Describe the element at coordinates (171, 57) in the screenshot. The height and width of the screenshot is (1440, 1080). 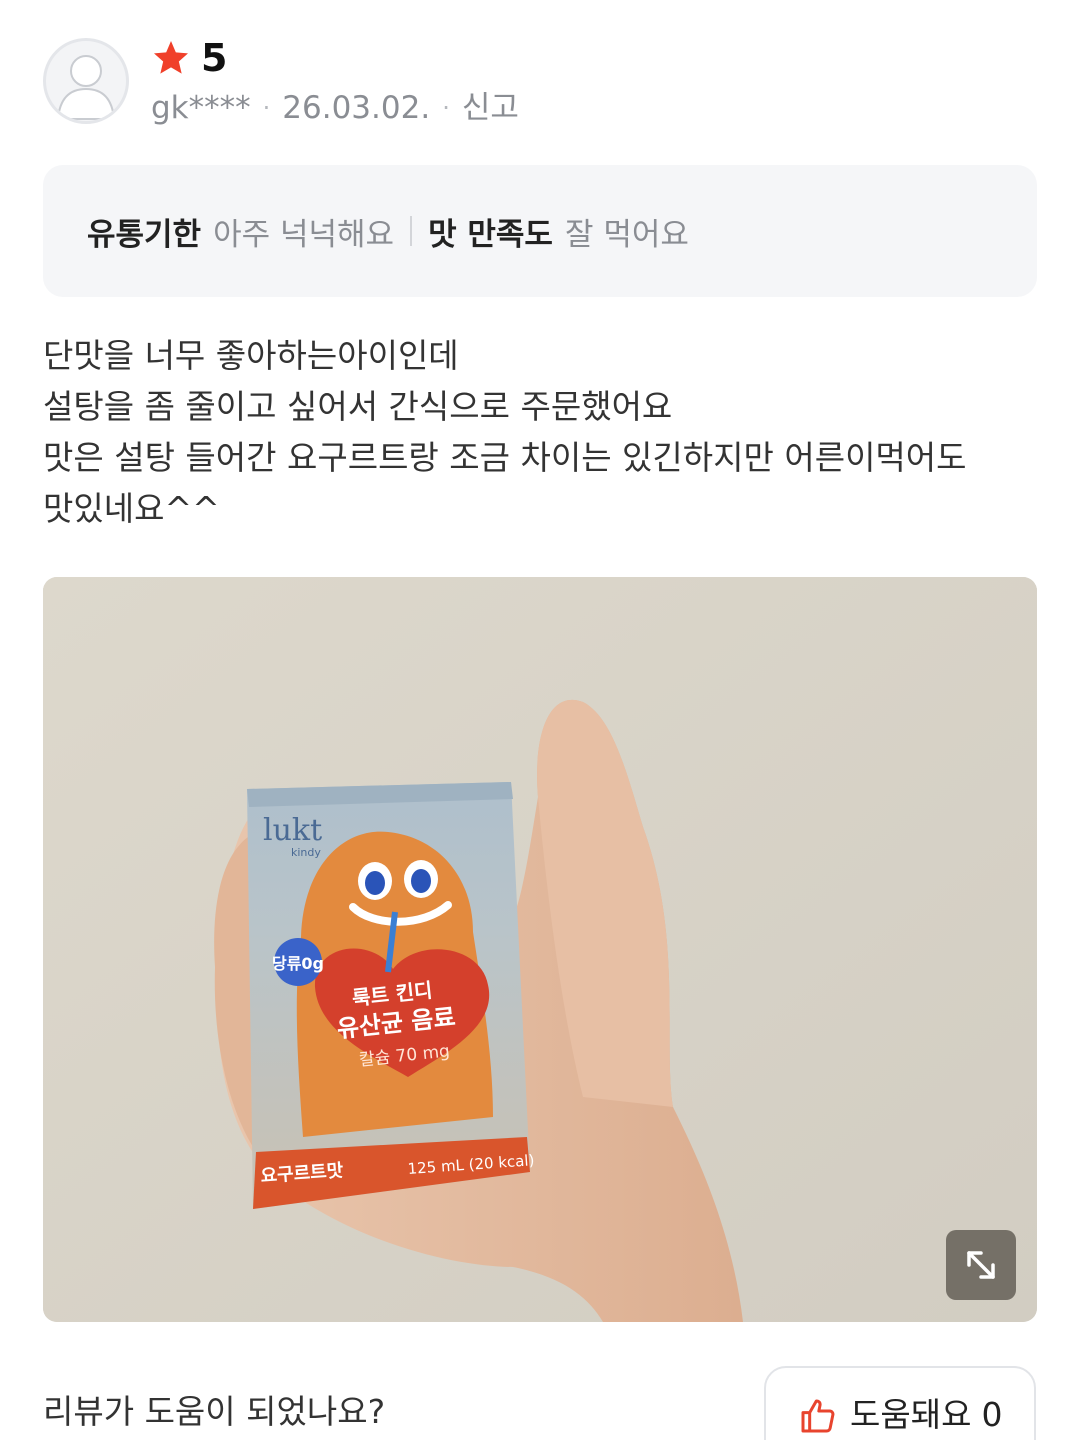
I see `star-icon` at that location.